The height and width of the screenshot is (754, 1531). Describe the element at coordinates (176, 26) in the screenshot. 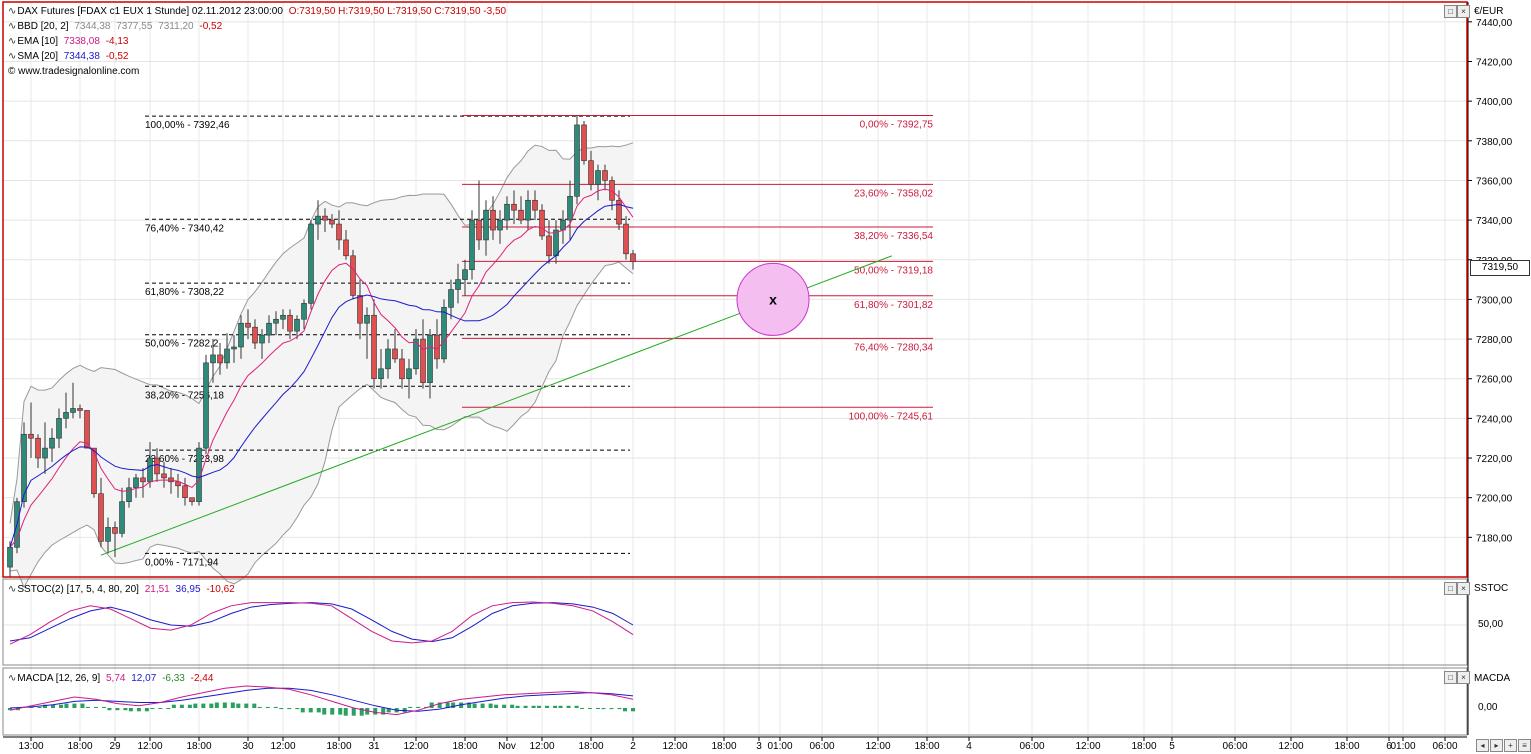

I see `bbd-value-3: 7311,20` at that location.